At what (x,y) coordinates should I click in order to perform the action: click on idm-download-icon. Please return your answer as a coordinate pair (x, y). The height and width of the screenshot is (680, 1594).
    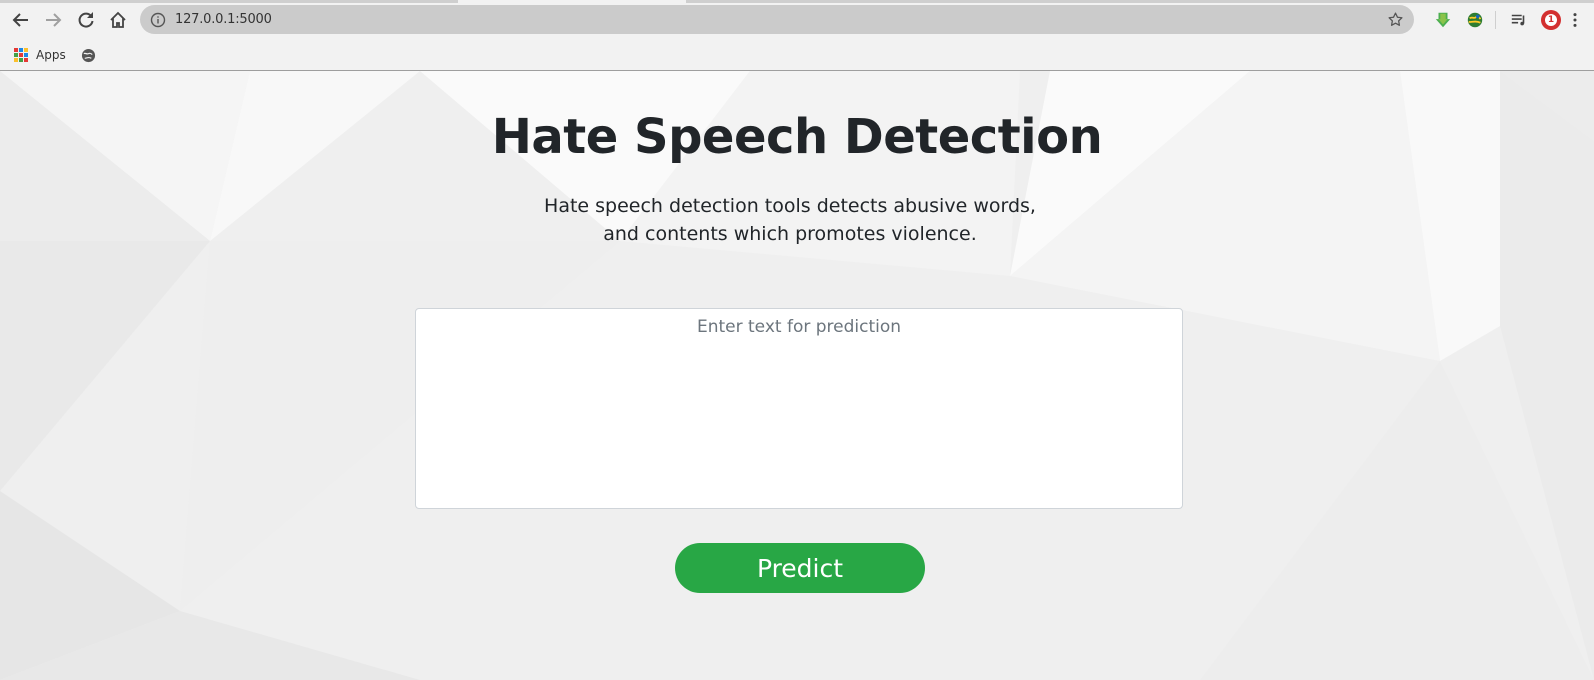
    Looking at the image, I should click on (1443, 20).